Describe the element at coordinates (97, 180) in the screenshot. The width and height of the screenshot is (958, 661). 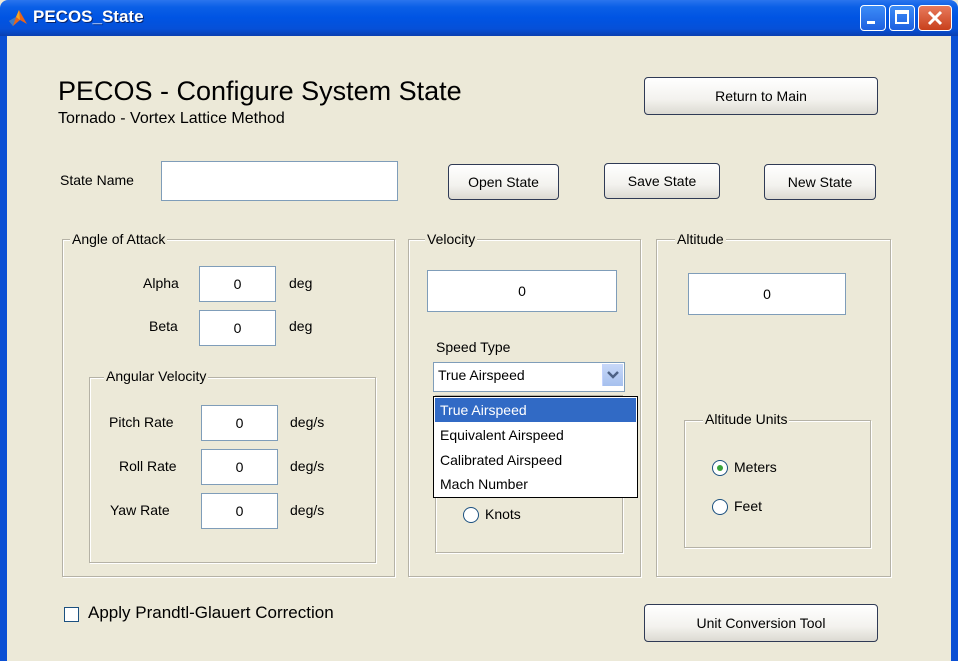
I see `state-name-label: State Name` at that location.